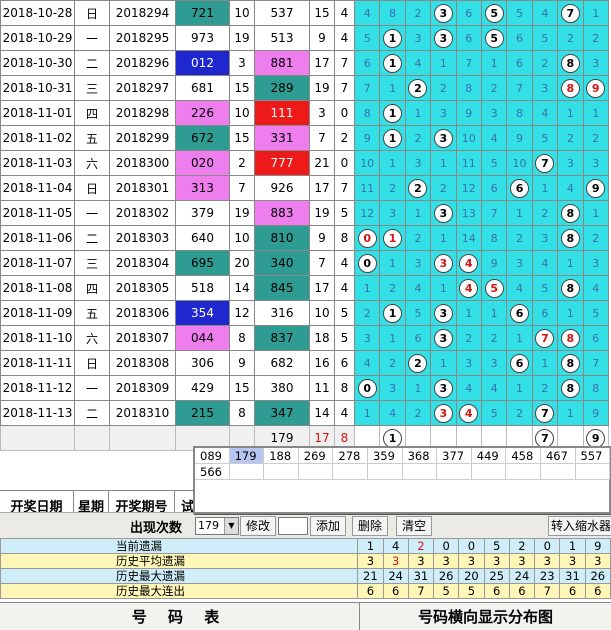  I want to click on sum-value: 21, so click(322, 163).